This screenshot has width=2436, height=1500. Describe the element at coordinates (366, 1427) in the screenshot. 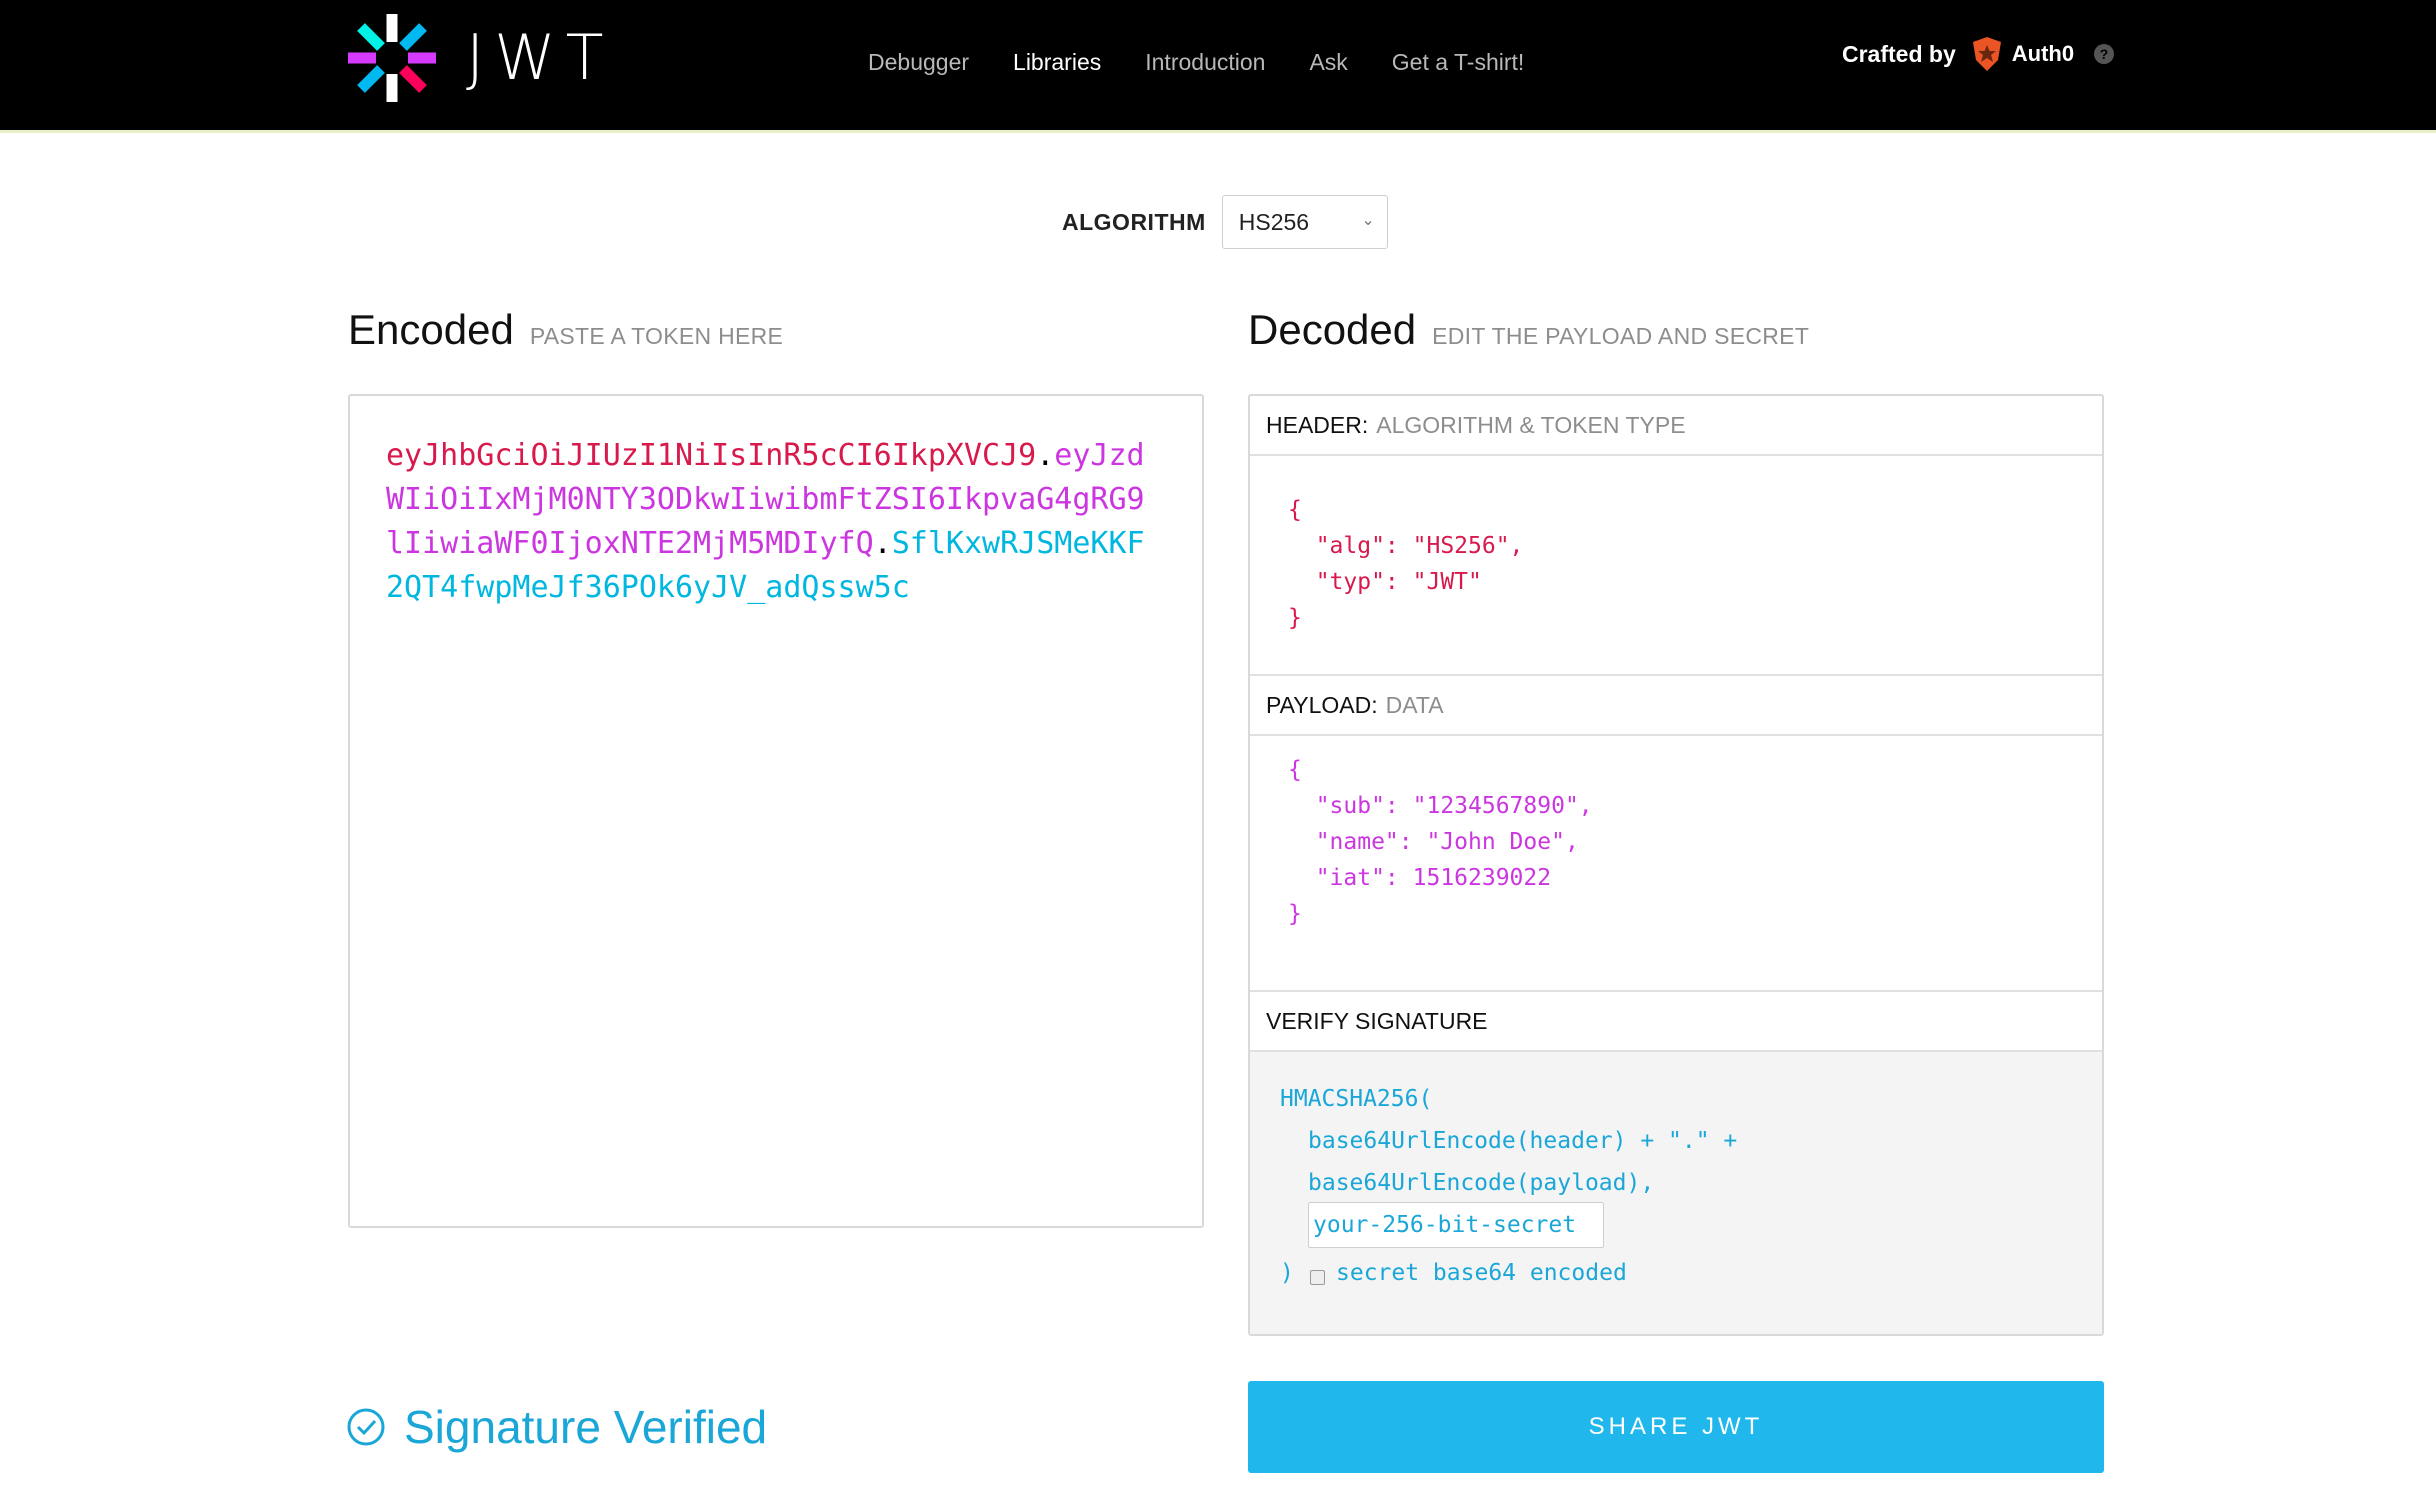

I see `check-circle-icon` at that location.